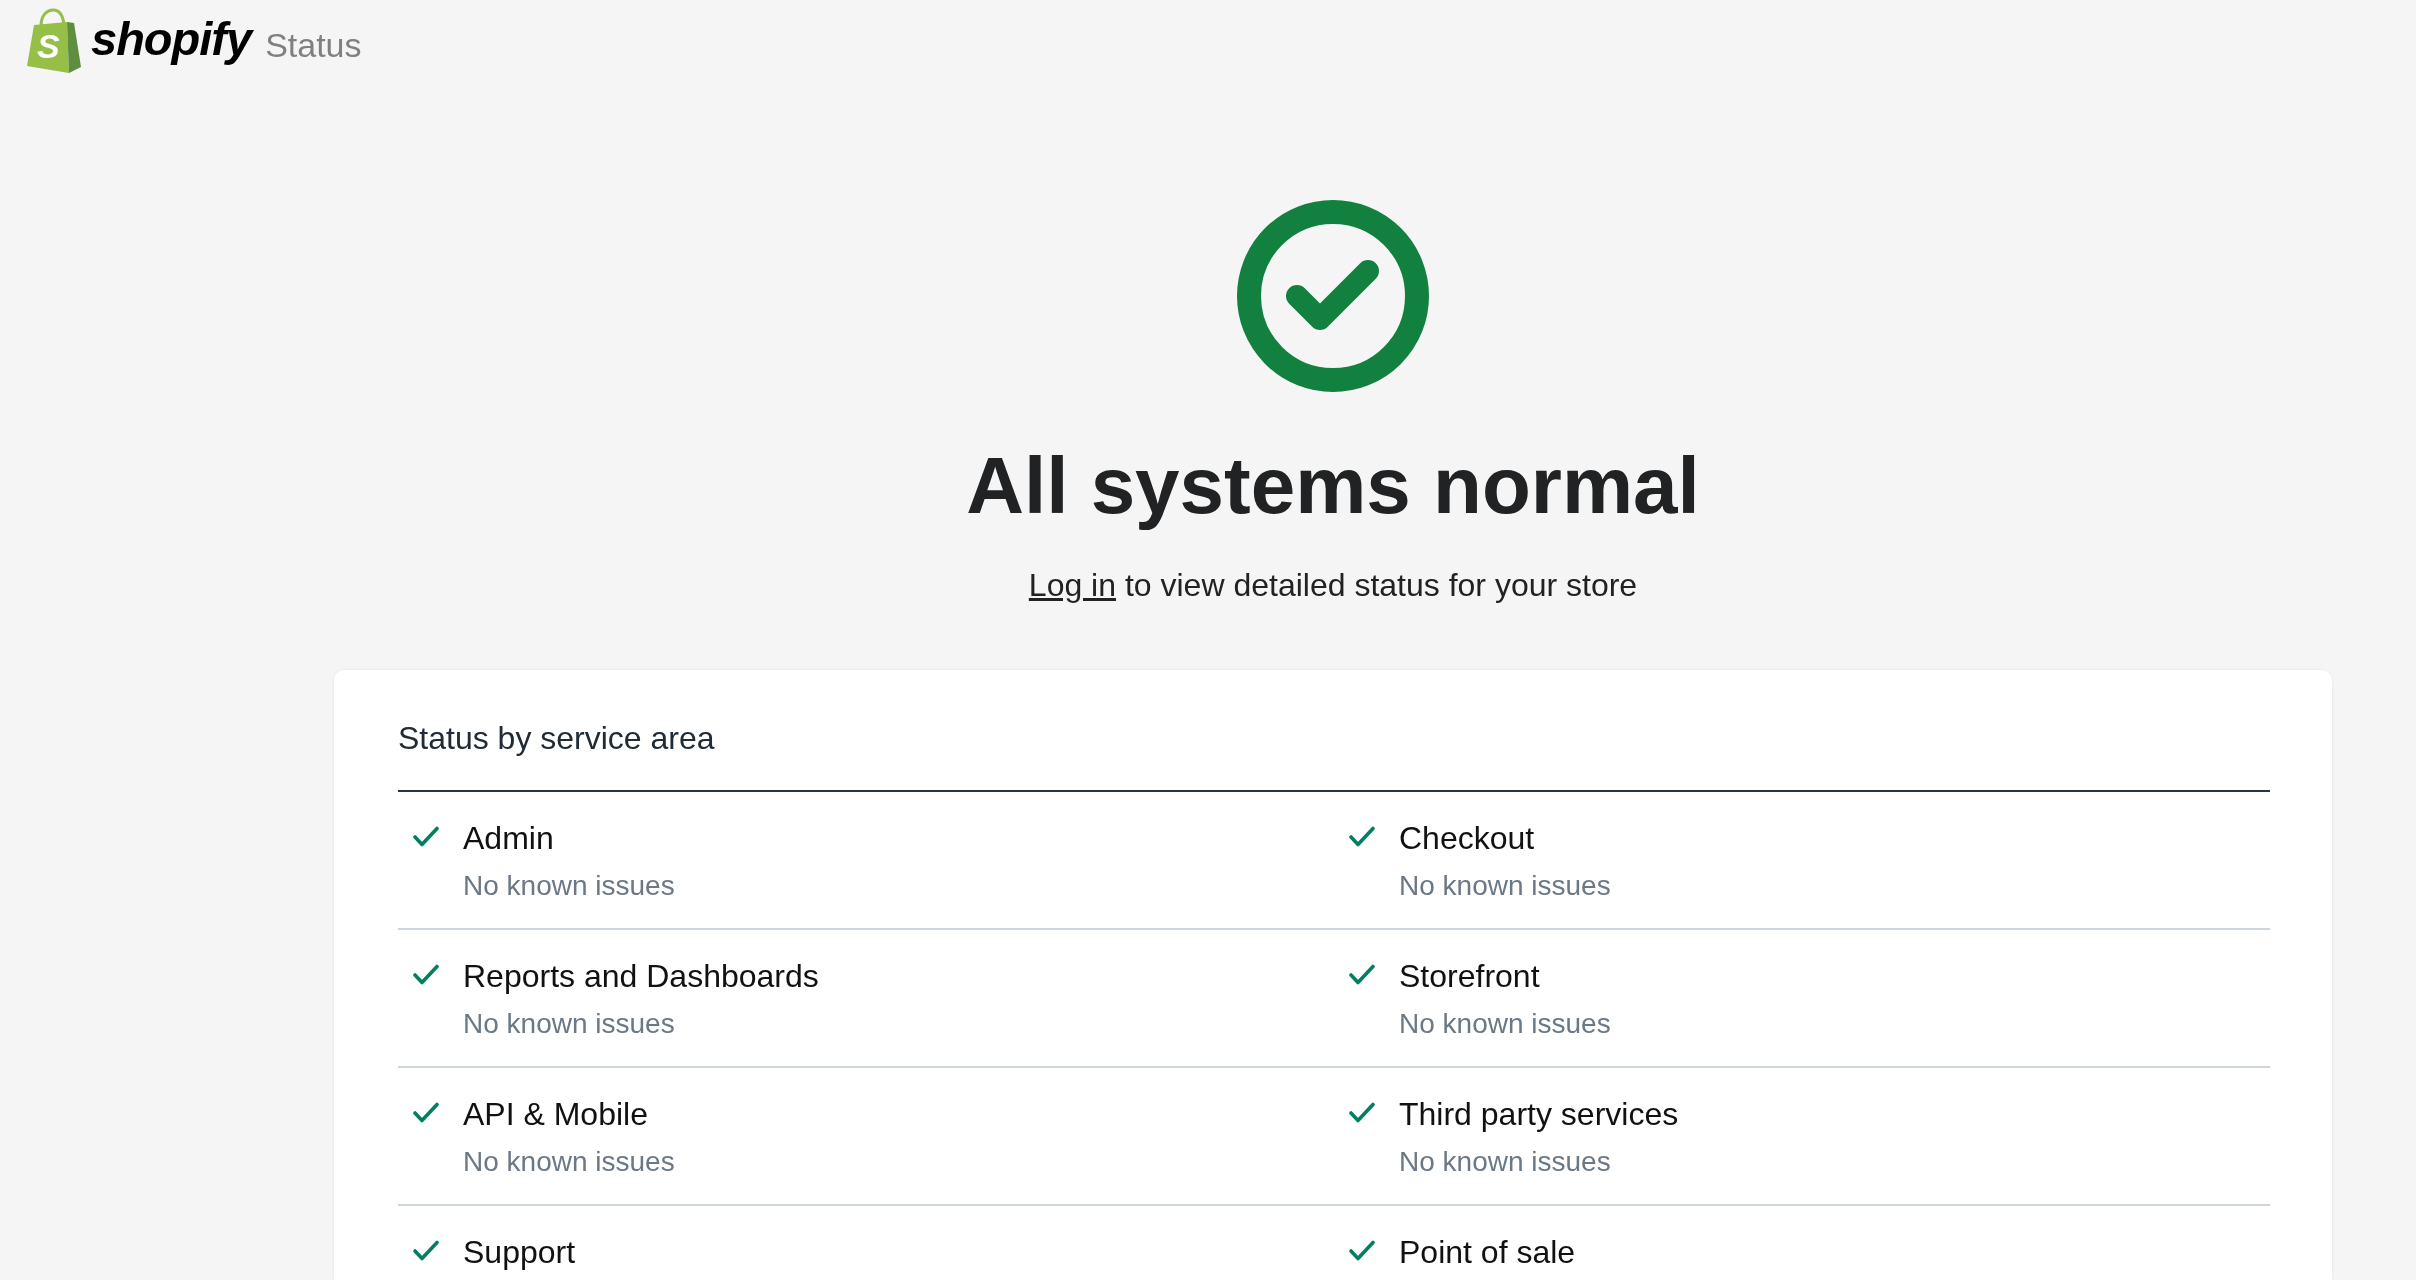  What do you see at coordinates (1487, 1252) in the screenshot?
I see `service-name: Point of sale` at bounding box center [1487, 1252].